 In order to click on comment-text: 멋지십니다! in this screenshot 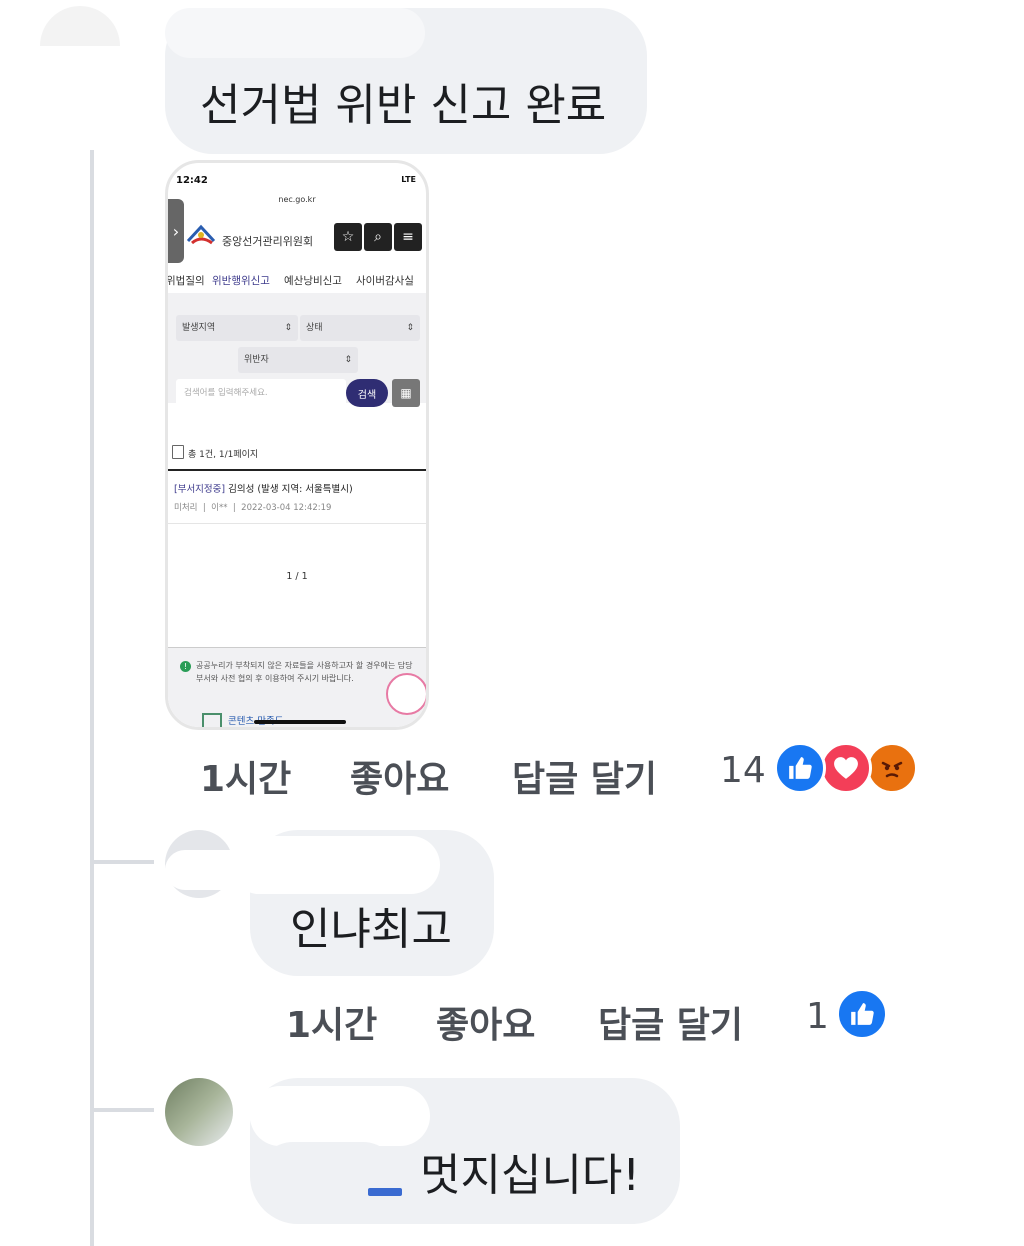, I will do `click(530, 1175)`.